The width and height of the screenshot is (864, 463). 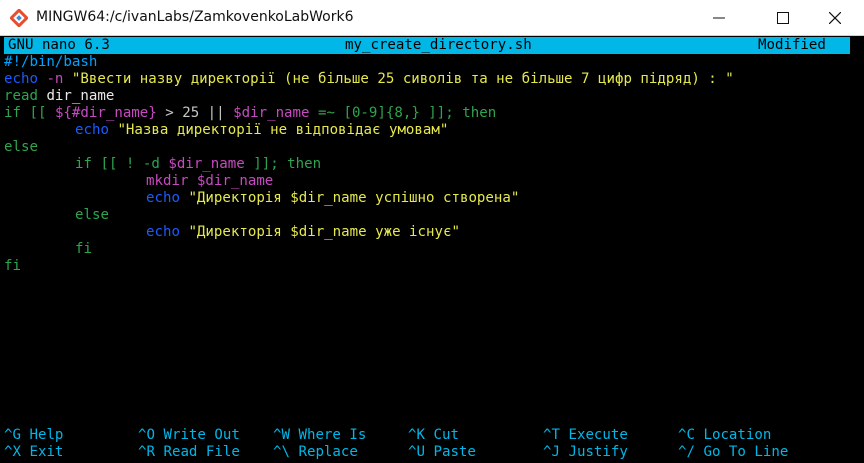 I want to click on nano-filename: my_create_directory.sh, so click(x=438, y=45).